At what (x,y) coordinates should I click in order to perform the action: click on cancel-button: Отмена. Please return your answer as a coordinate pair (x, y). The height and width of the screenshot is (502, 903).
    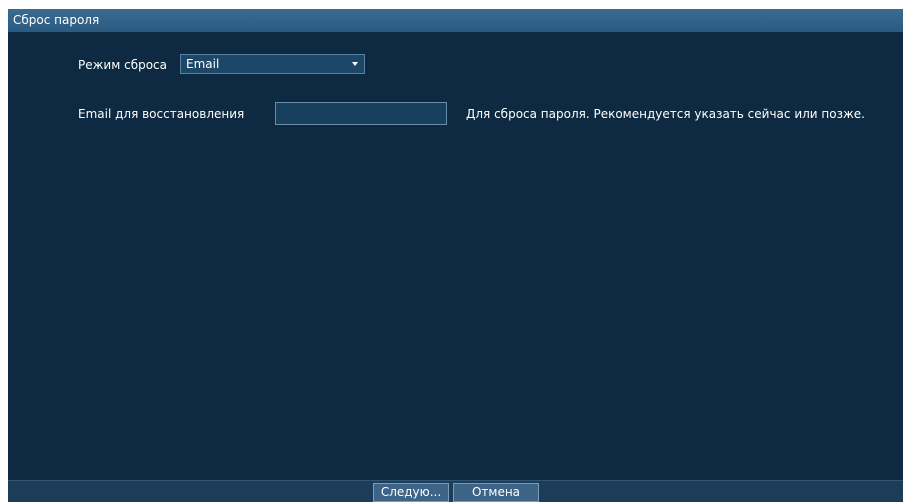
    Looking at the image, I should click on (496, 492).